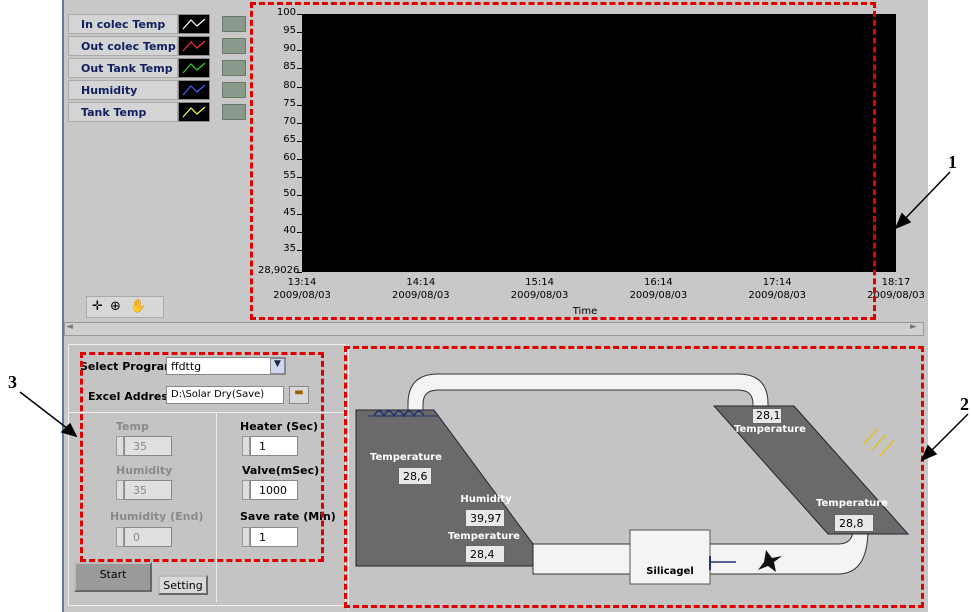  I want to click on callout-label-2: 2, so click(964, 404).